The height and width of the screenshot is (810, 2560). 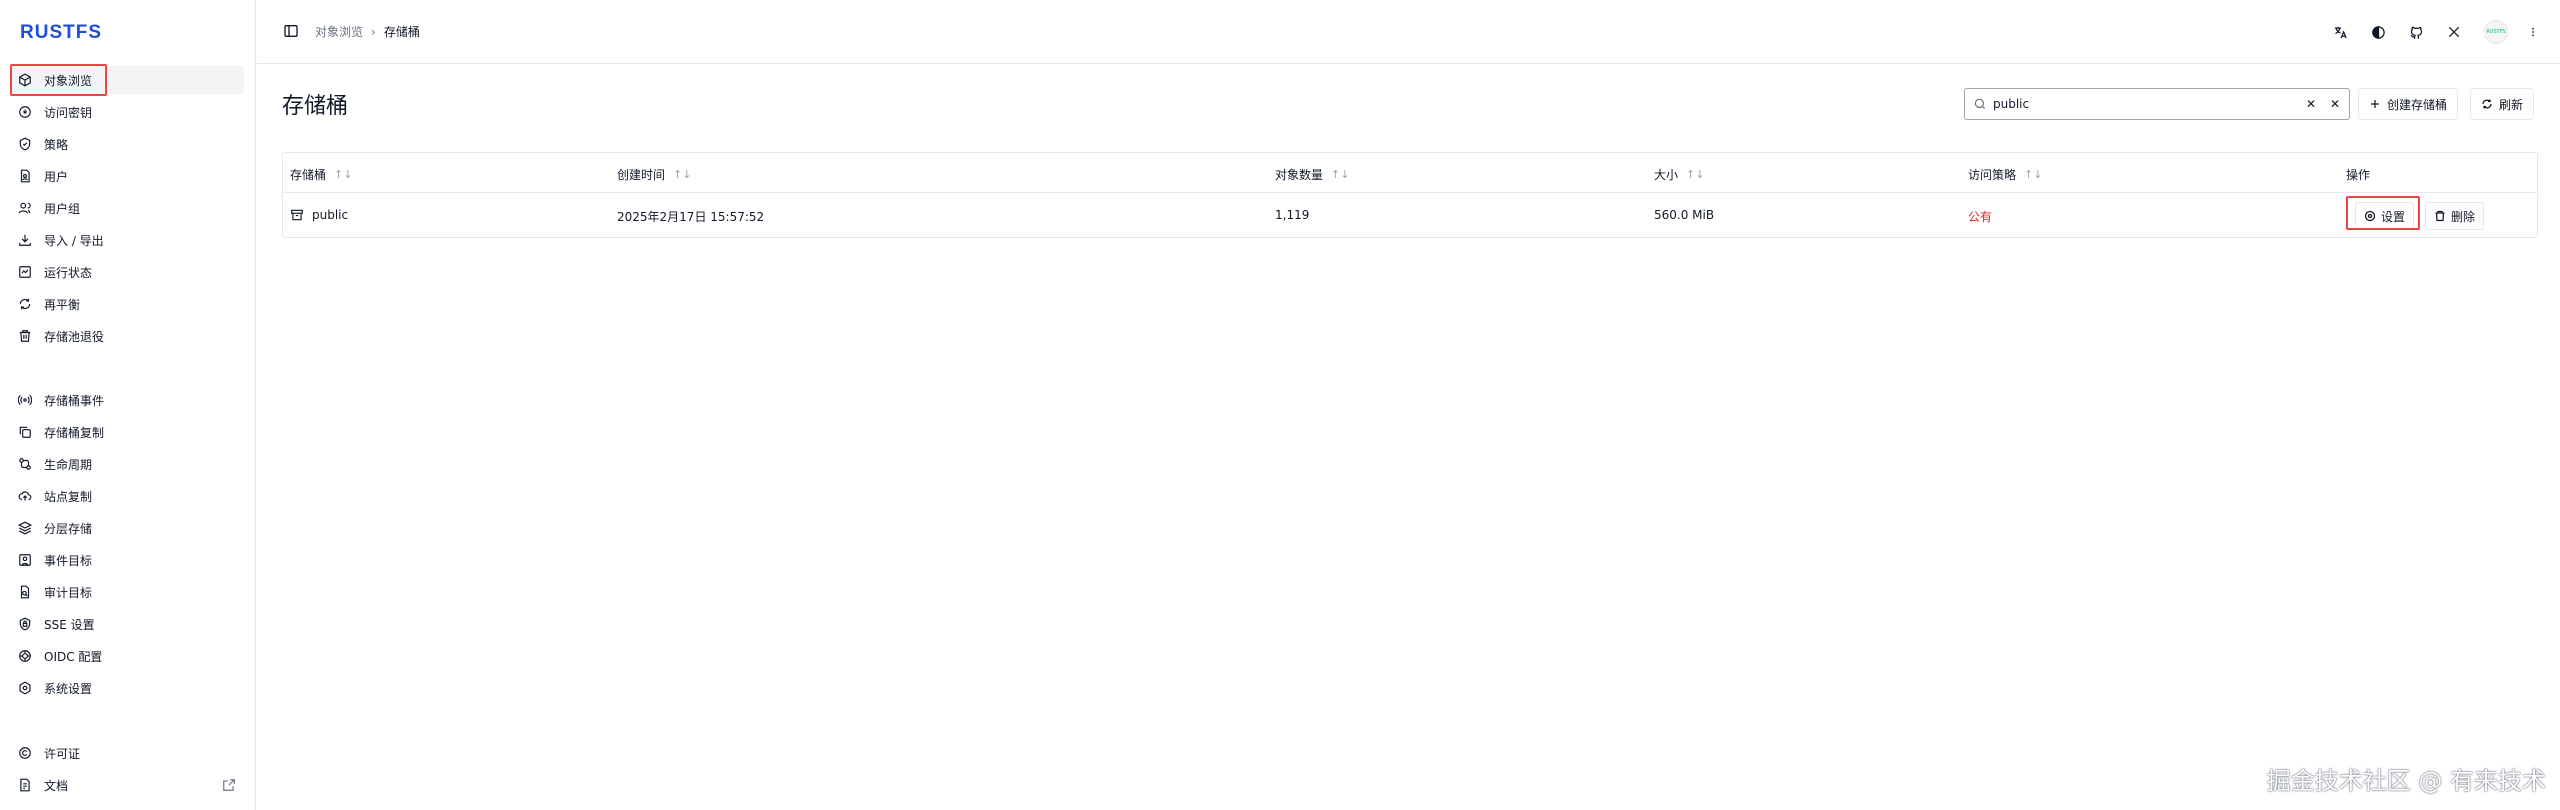 I want to click on github-icon, so click(x=2416, y=32).